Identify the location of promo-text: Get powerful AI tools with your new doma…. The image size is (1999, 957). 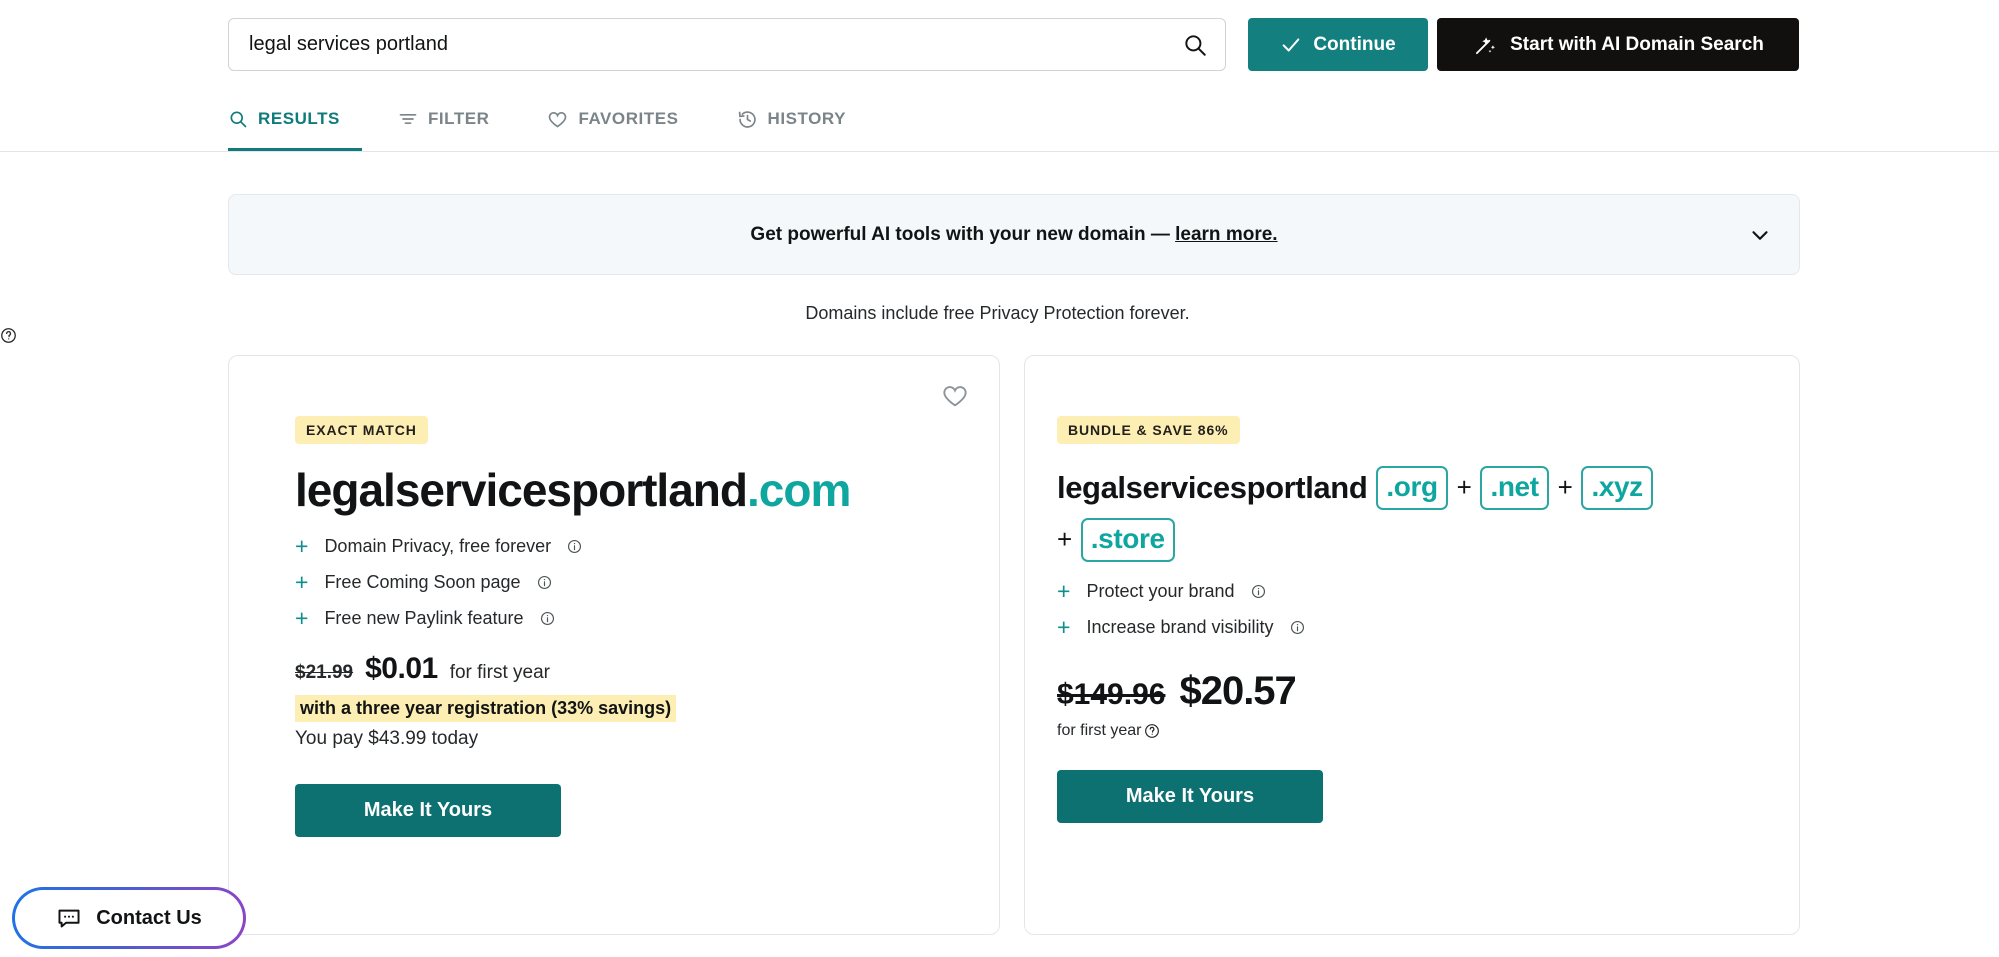
(1013, 235).